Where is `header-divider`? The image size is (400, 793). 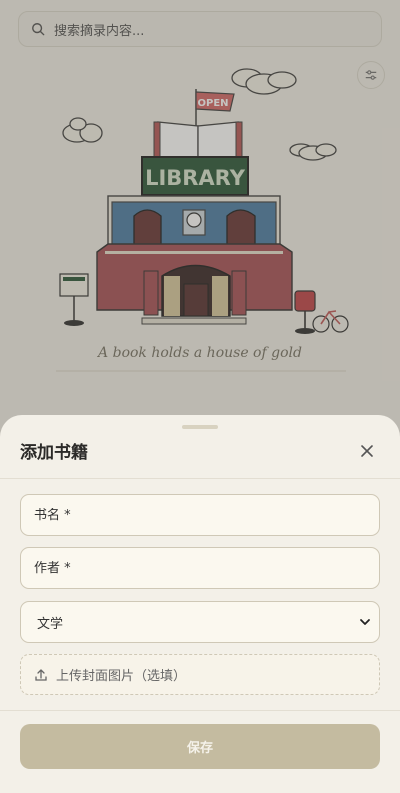
header-divider is located at coordinates (200, 478).